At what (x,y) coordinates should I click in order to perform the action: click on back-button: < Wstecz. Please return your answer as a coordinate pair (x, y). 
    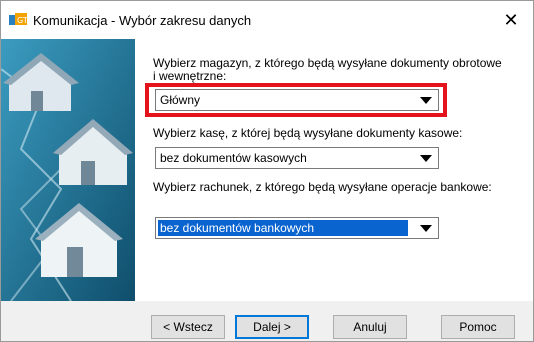
    Looking at the image, I should click on (188, 327).